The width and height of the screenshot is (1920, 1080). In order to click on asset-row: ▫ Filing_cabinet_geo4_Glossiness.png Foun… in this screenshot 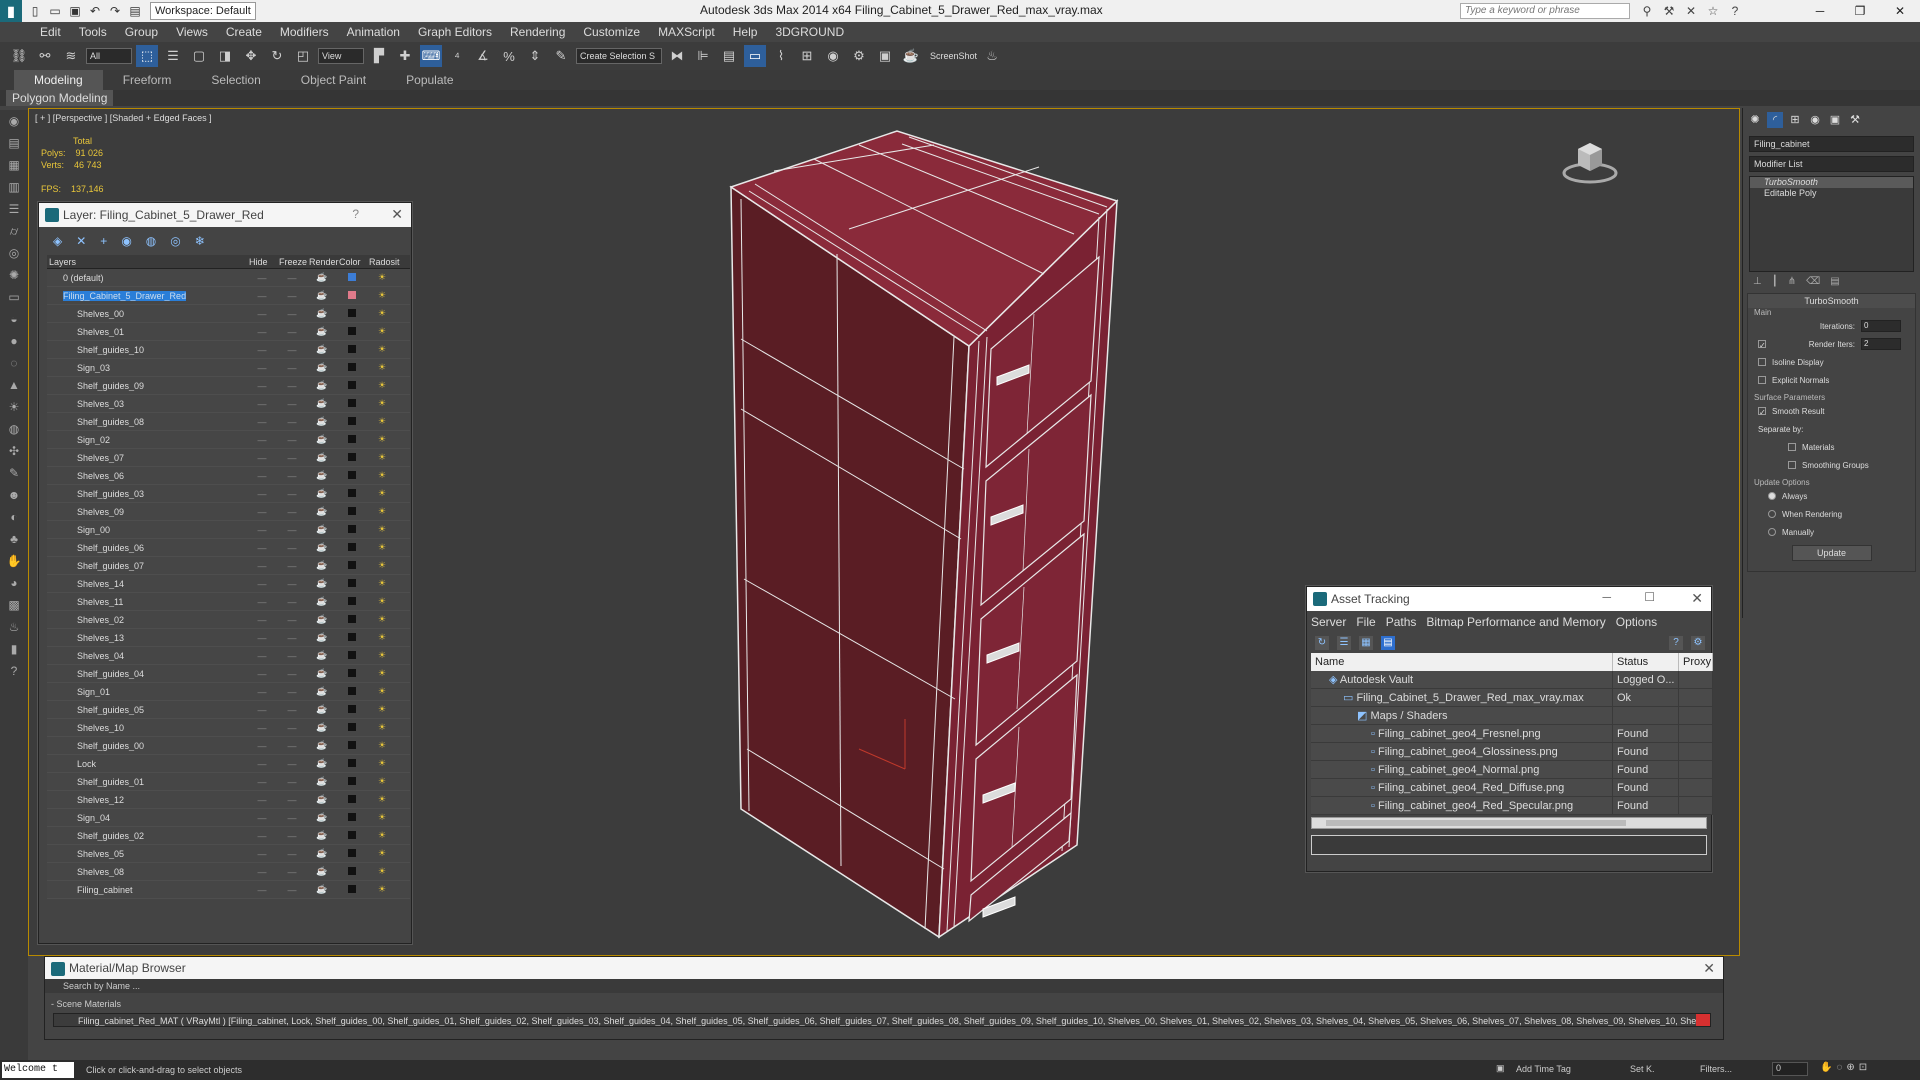, I will do `click(1512, 752)`.